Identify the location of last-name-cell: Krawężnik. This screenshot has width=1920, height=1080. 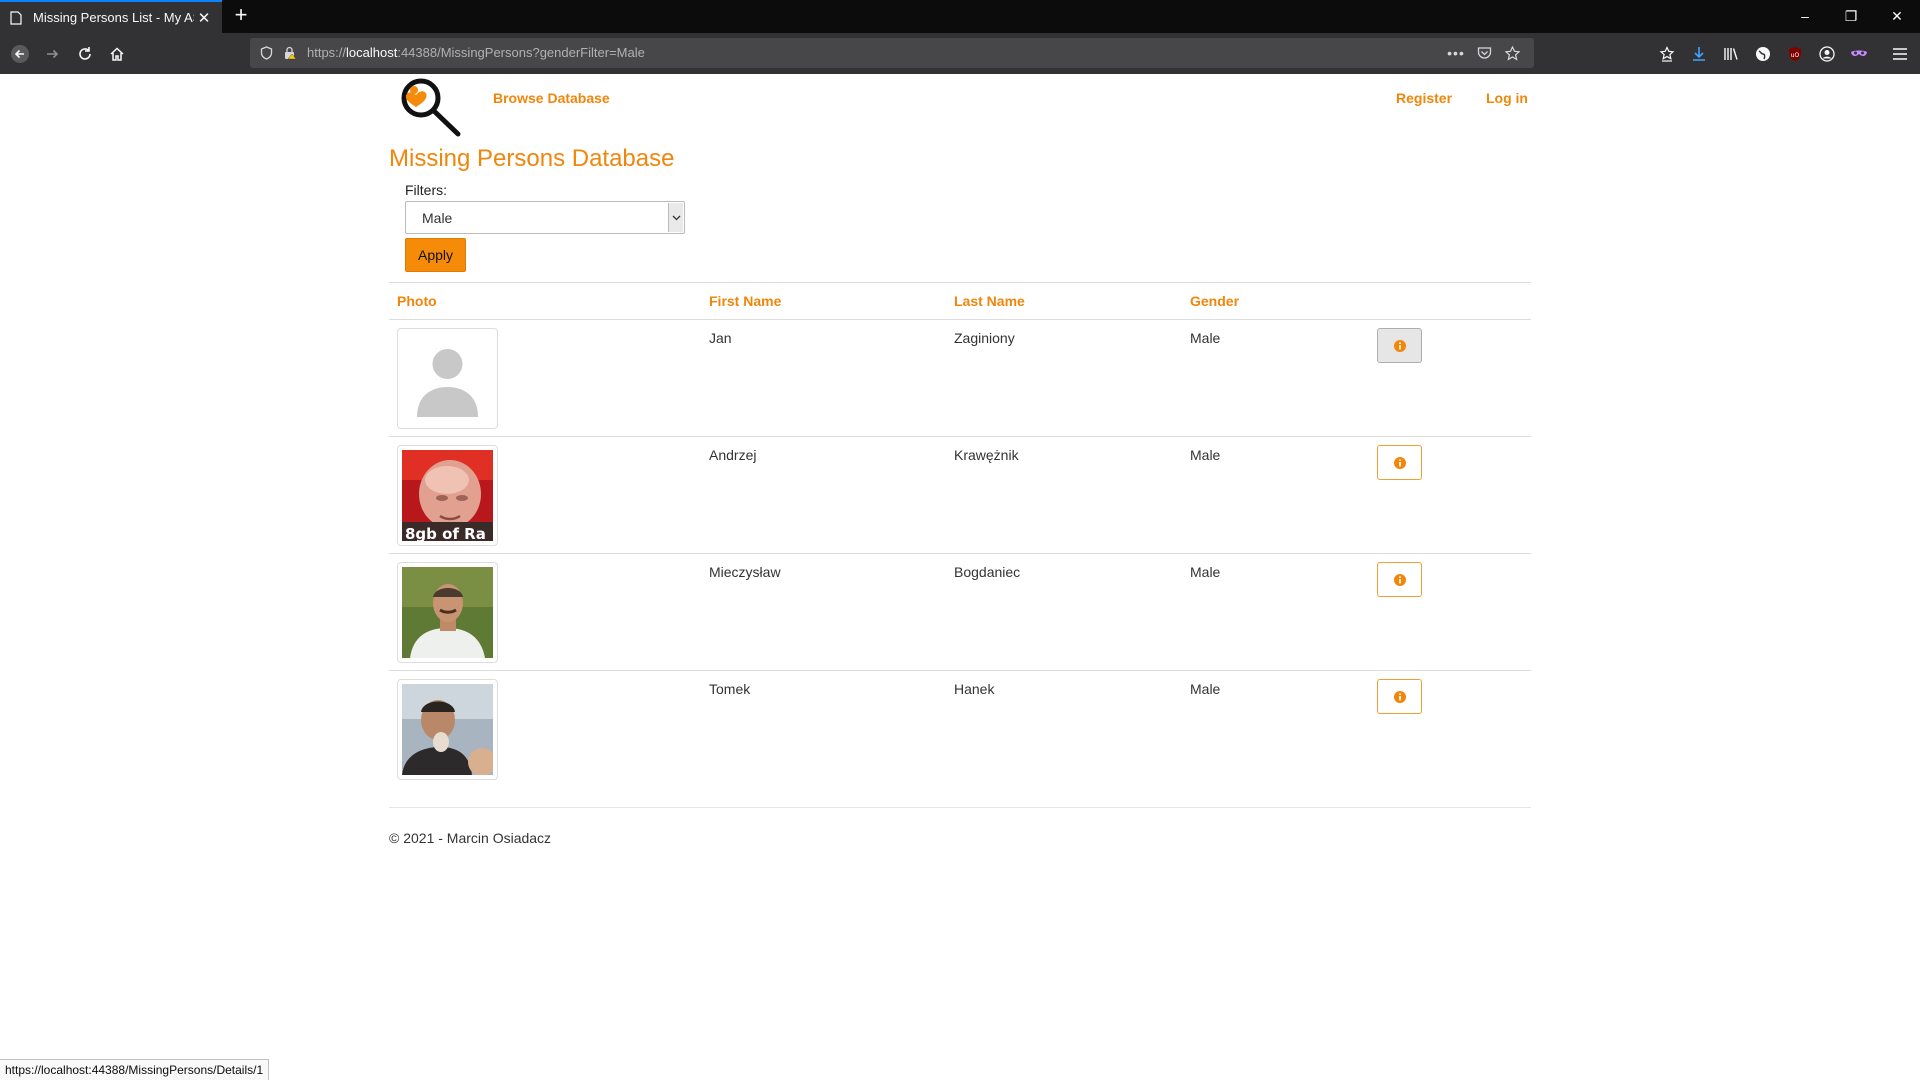
(1064, 495).